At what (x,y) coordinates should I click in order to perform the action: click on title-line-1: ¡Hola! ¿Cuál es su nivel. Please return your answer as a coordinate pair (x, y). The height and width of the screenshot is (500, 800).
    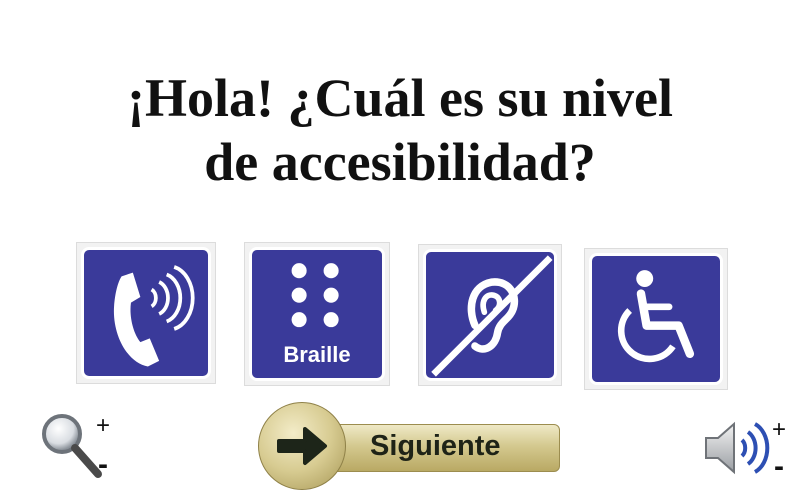
    Looking at the image, I should click on (400, 98).